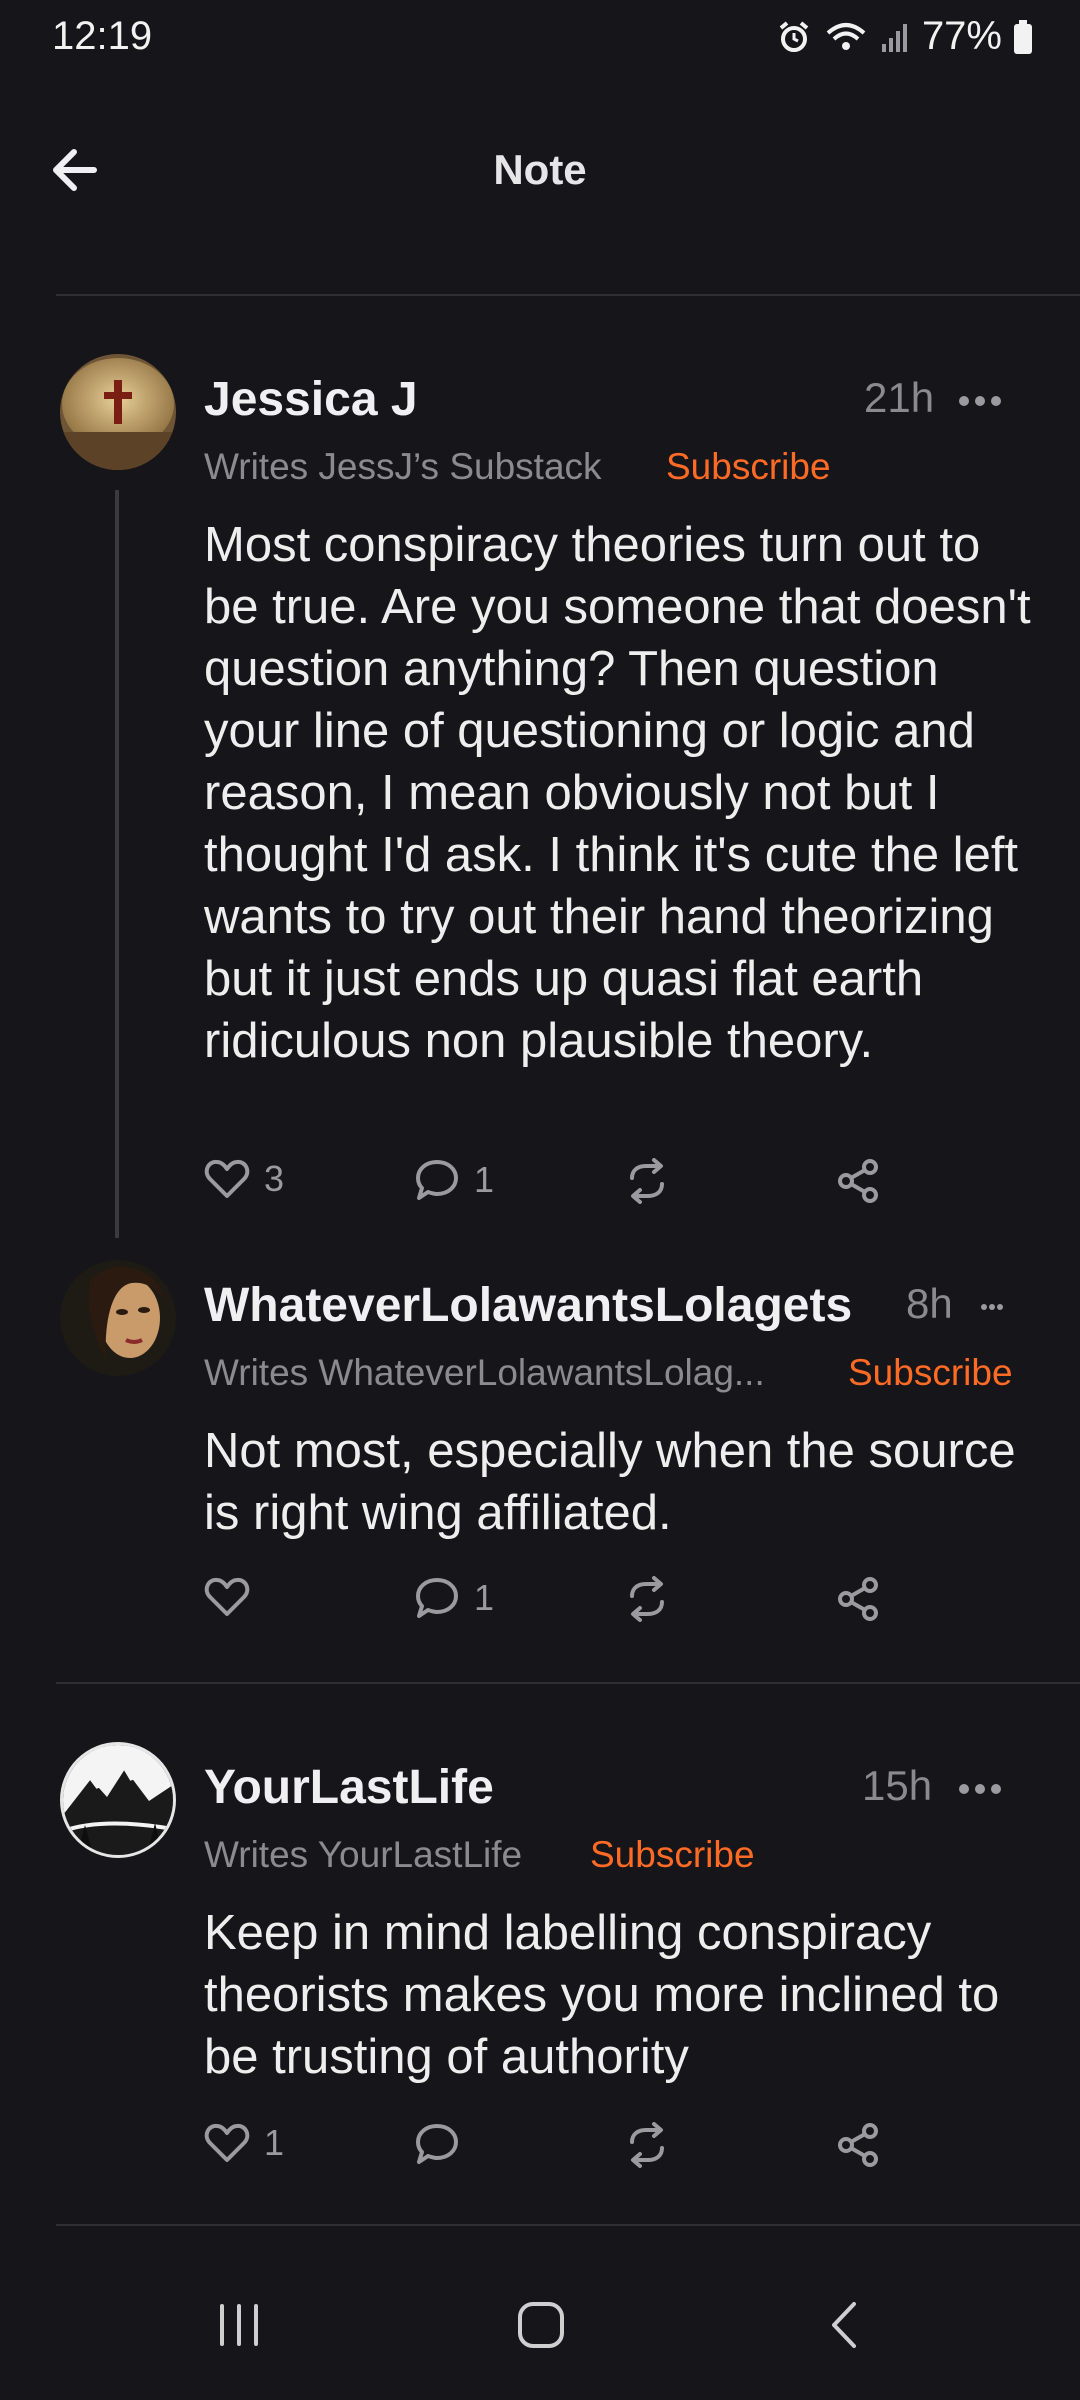 The height and width of the screenshot is (2400, 1080). I want to click on home-icon, so click(541, 2328).